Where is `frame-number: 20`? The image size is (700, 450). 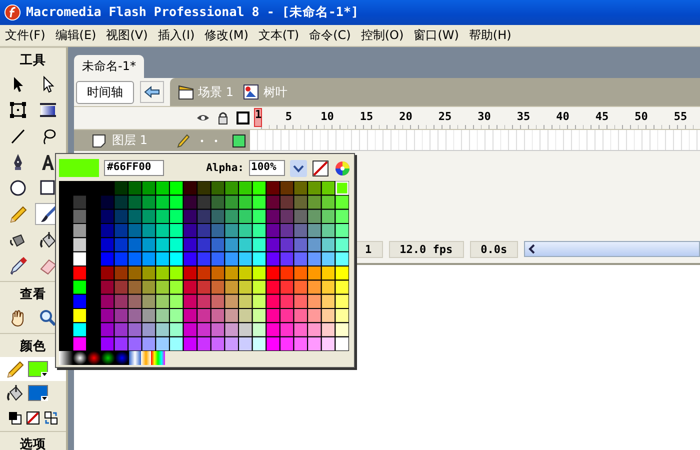
frame-number: 20 is located at coordinates (405, 116).